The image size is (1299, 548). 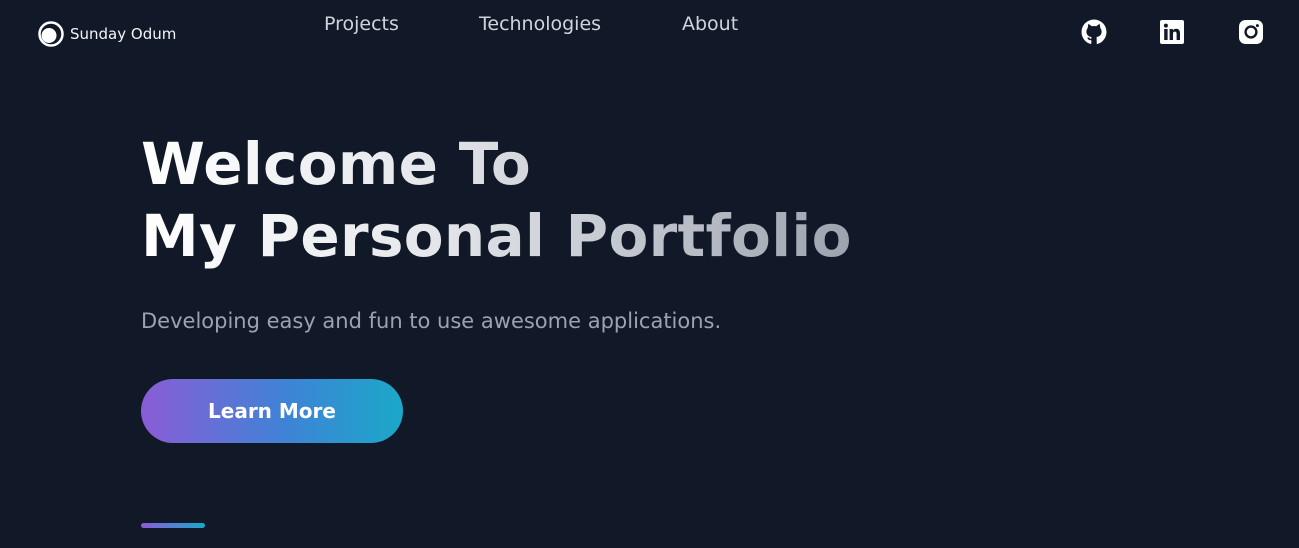 I want to click on logo-ring-icon, so click(x=51, y=34).